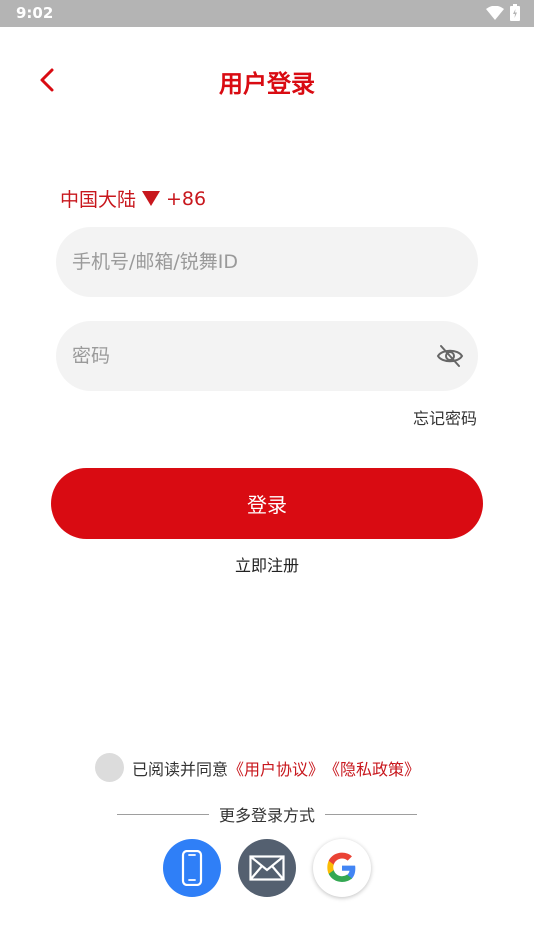 Image resolution: width=534 pixels, height=950 pixels. What do you see at coordinates (180, 769) in the screenshot?
I see `agreement-prefix: 已阅读并同意` at bounding box center [180, 769].